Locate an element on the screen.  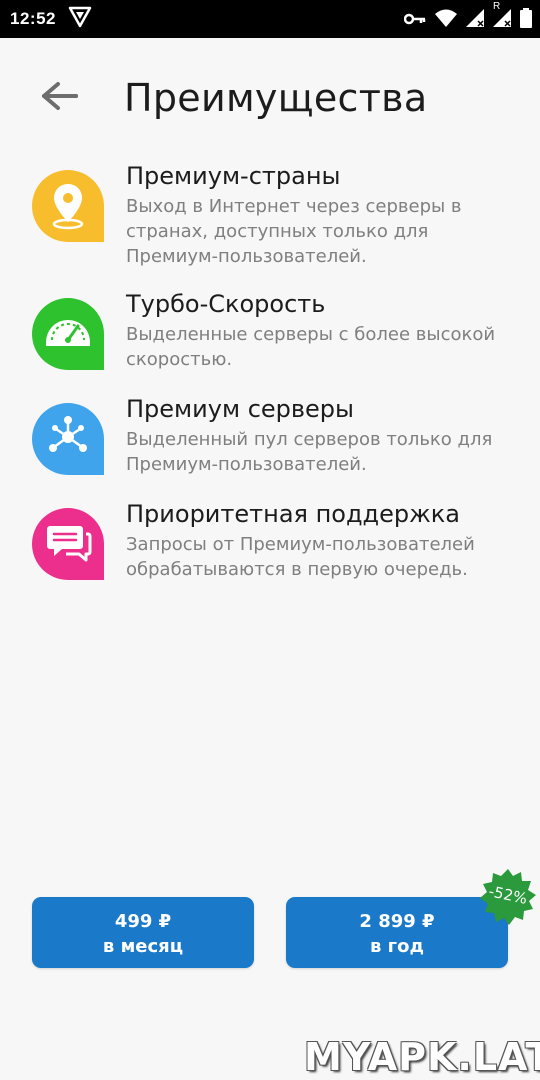
speedometer-icon is located at coordinates (68, 334).